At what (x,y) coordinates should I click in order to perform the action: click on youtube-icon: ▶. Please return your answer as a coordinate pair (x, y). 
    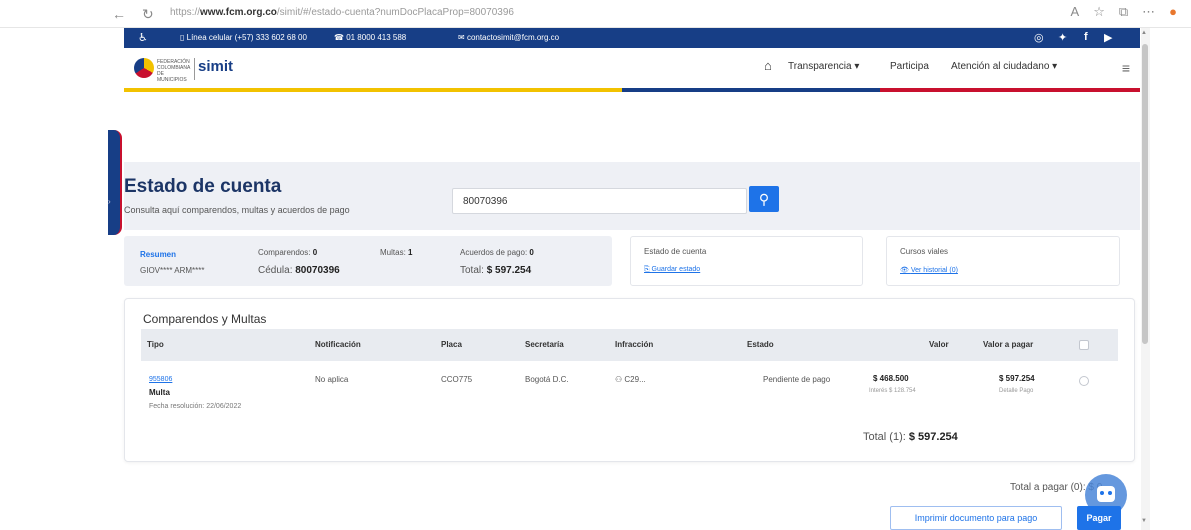
    Looking at the image, I should click on (1108, 37).